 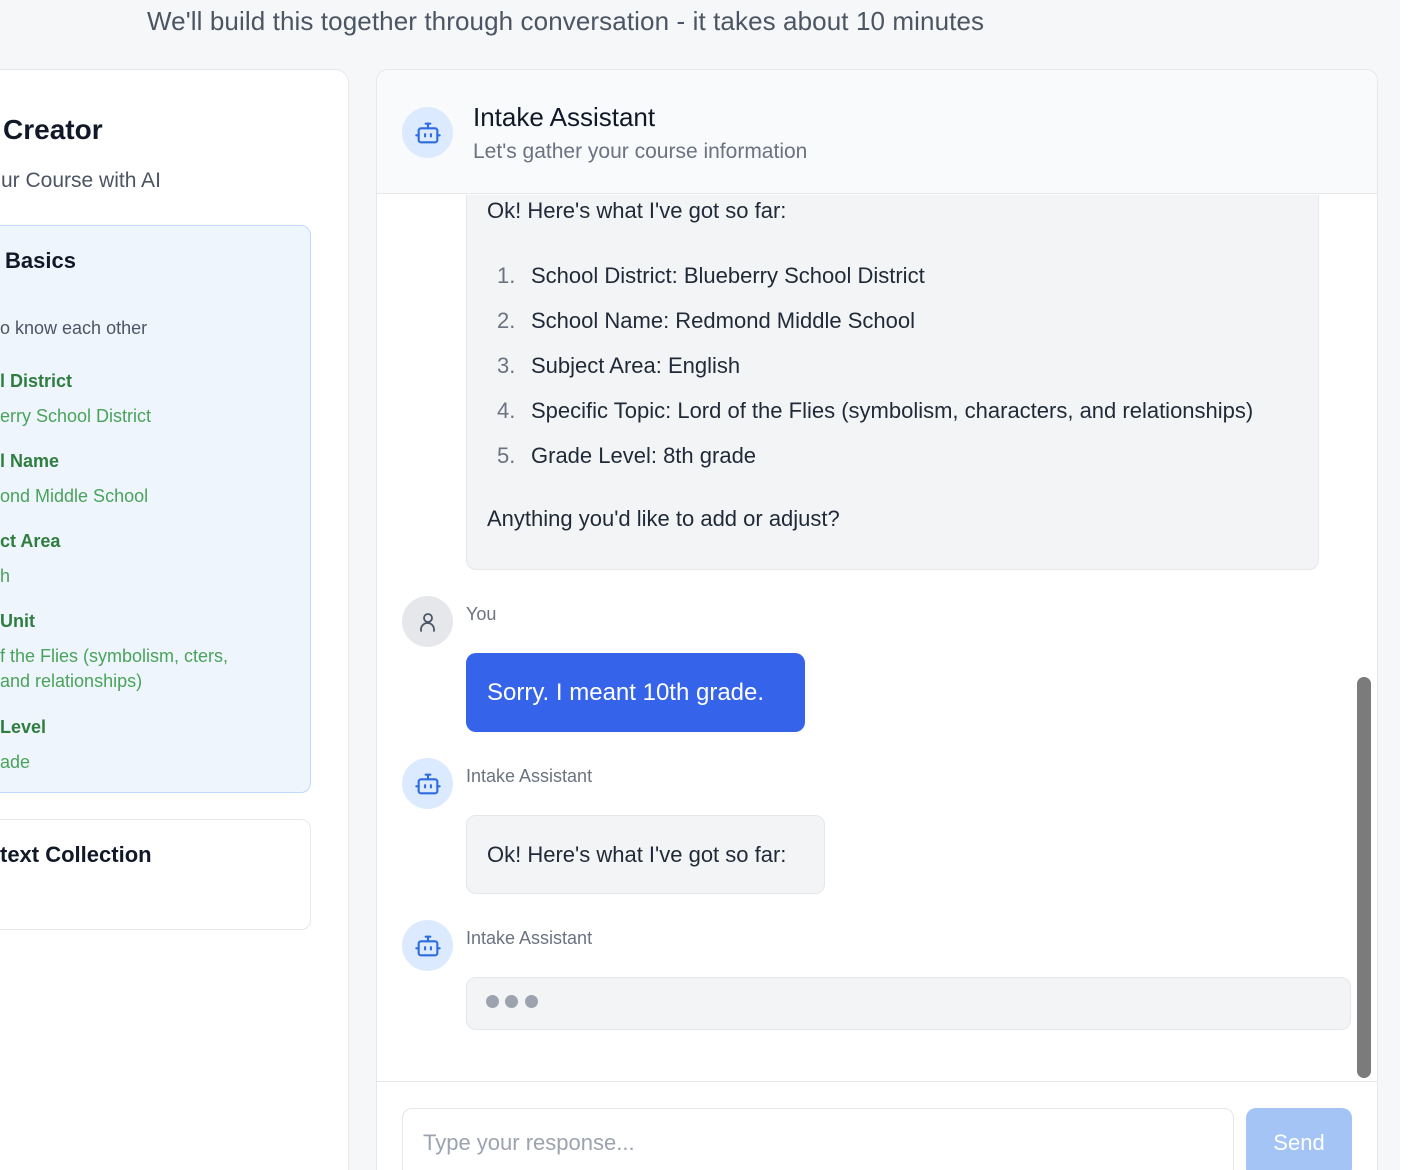 I want to click on field-value: h, so click(x=5, y=576).